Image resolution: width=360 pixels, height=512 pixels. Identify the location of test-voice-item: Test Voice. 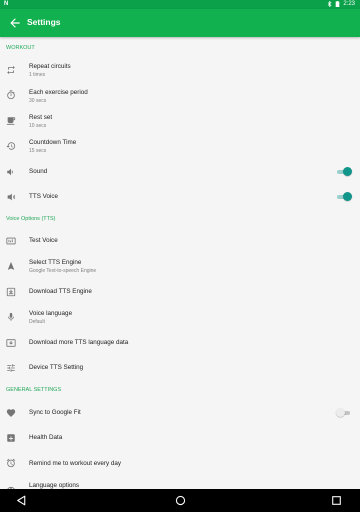
(180, 240).